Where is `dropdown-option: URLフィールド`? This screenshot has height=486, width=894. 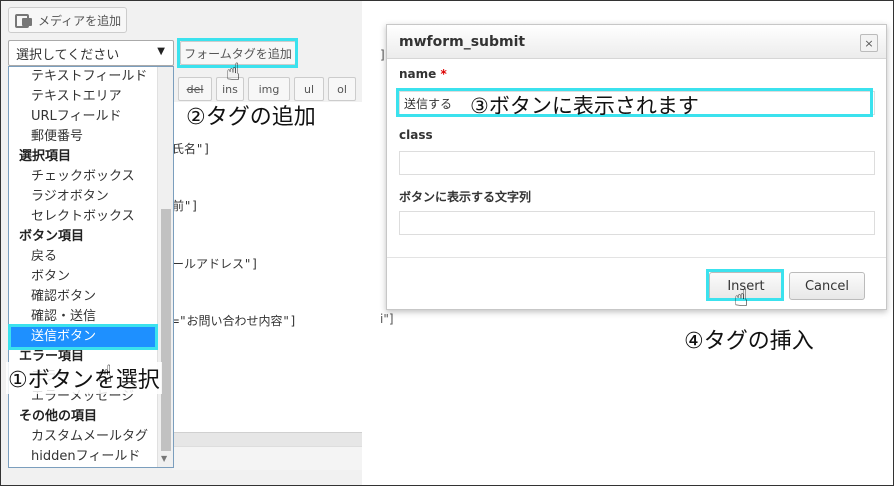 dropdown-option: URLフィールド is located at coordinates (83, 117).